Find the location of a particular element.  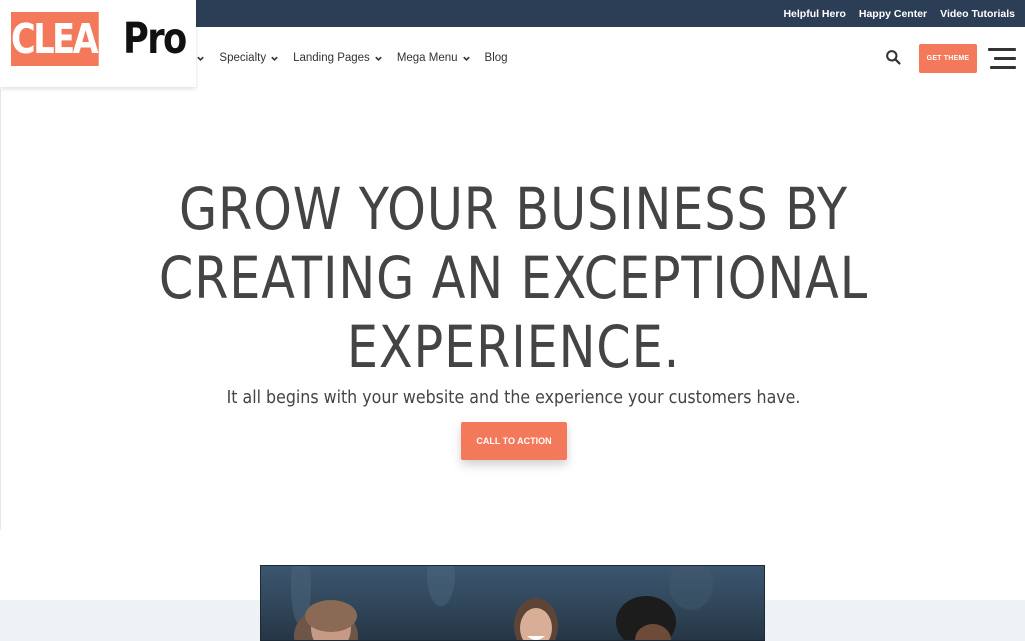

nav-item-label: Blog is located at coordinates (496, 58).